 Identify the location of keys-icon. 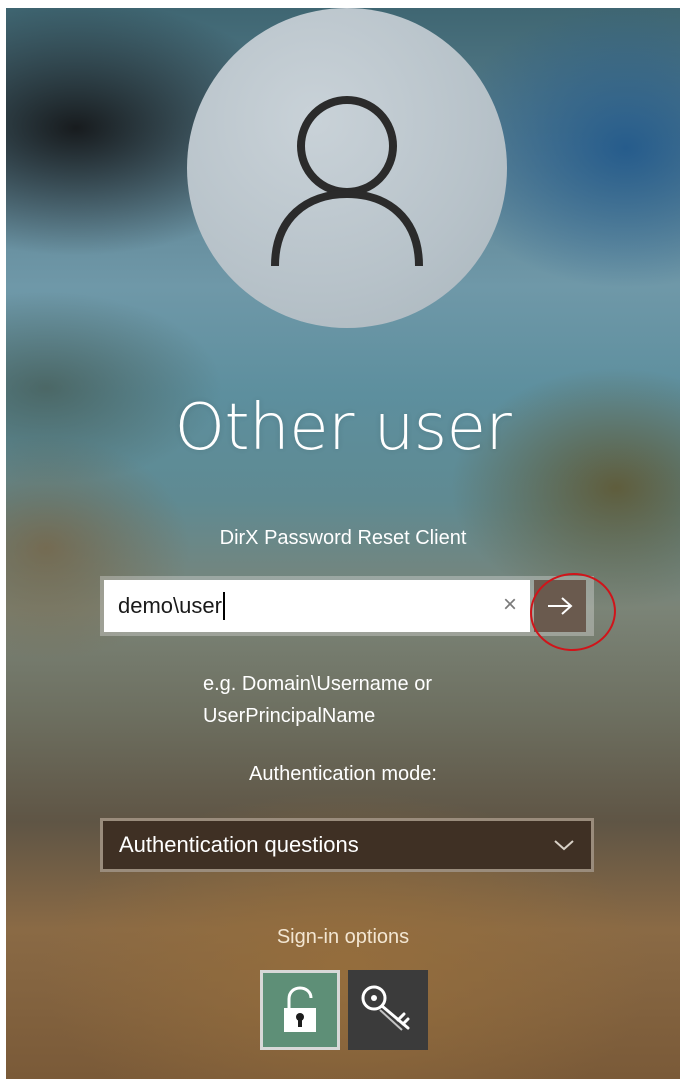
(385, 1008).